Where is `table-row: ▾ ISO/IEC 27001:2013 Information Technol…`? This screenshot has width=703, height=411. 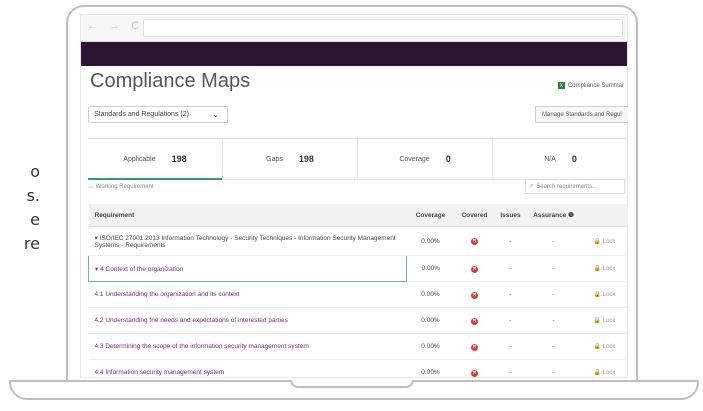
table-row: ▾ ISO/IEC 27001:2013 Information Technol… is located at coordinates (358, 241).